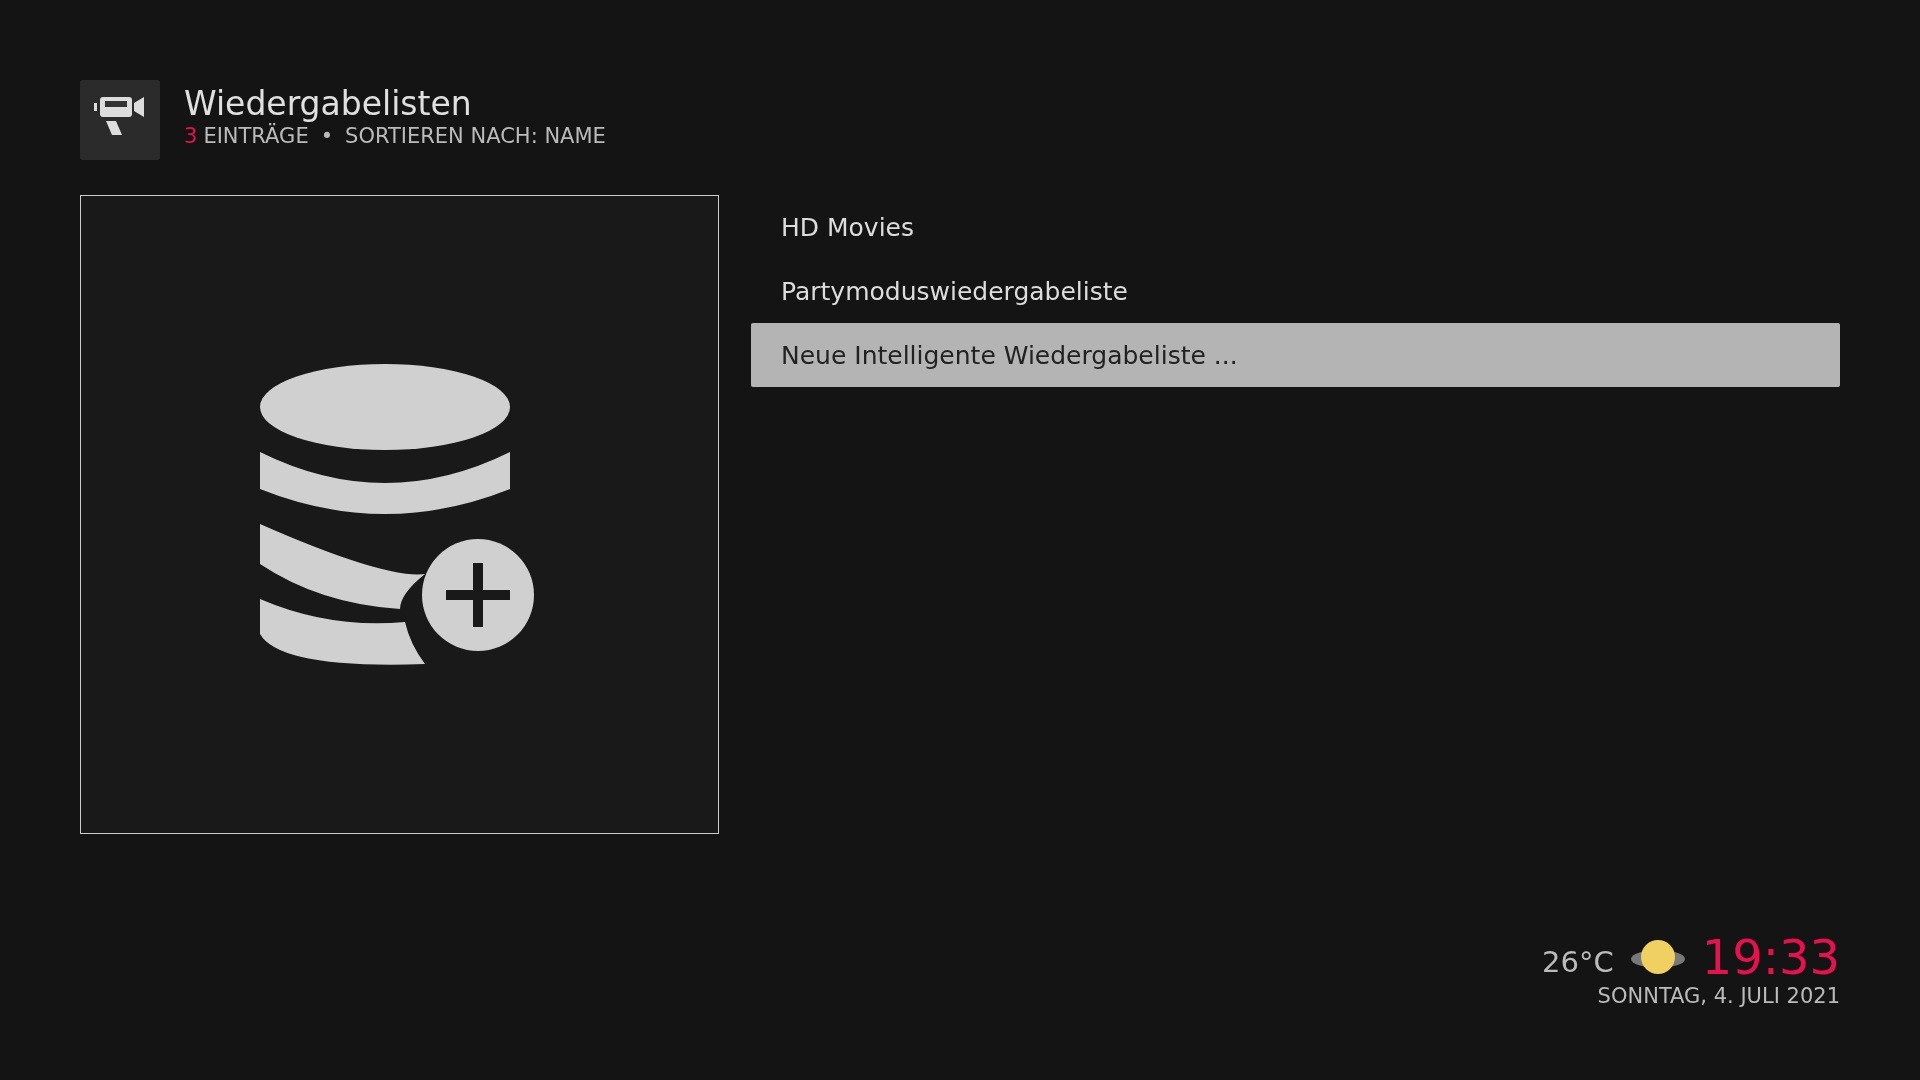  I want to click on sort-label: SORTIEREN NACH: NAME, so click(475, 136).